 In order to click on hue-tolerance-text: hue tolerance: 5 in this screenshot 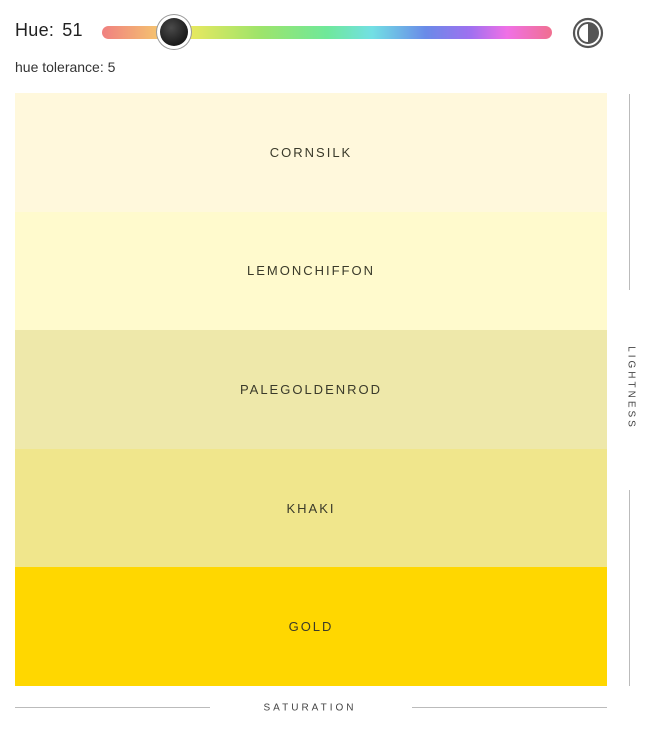, I will do `click(65, 67)`.